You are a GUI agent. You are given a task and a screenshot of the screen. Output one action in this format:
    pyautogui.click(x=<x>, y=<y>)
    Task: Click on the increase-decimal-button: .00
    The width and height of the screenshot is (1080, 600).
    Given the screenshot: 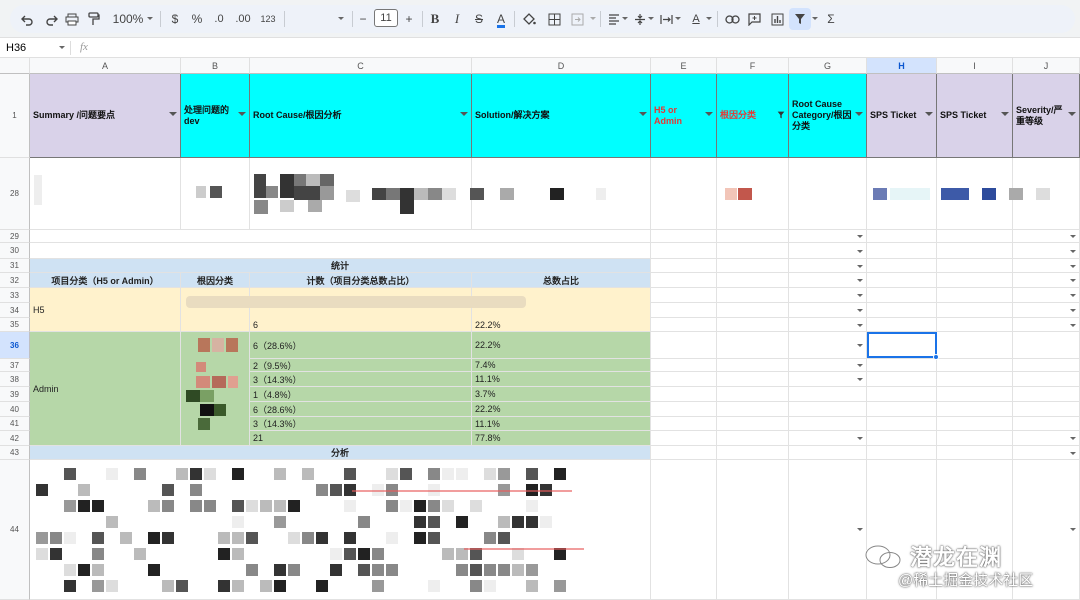 What is the action you would take?
    pyautogui.click(x=243, y=19)
    